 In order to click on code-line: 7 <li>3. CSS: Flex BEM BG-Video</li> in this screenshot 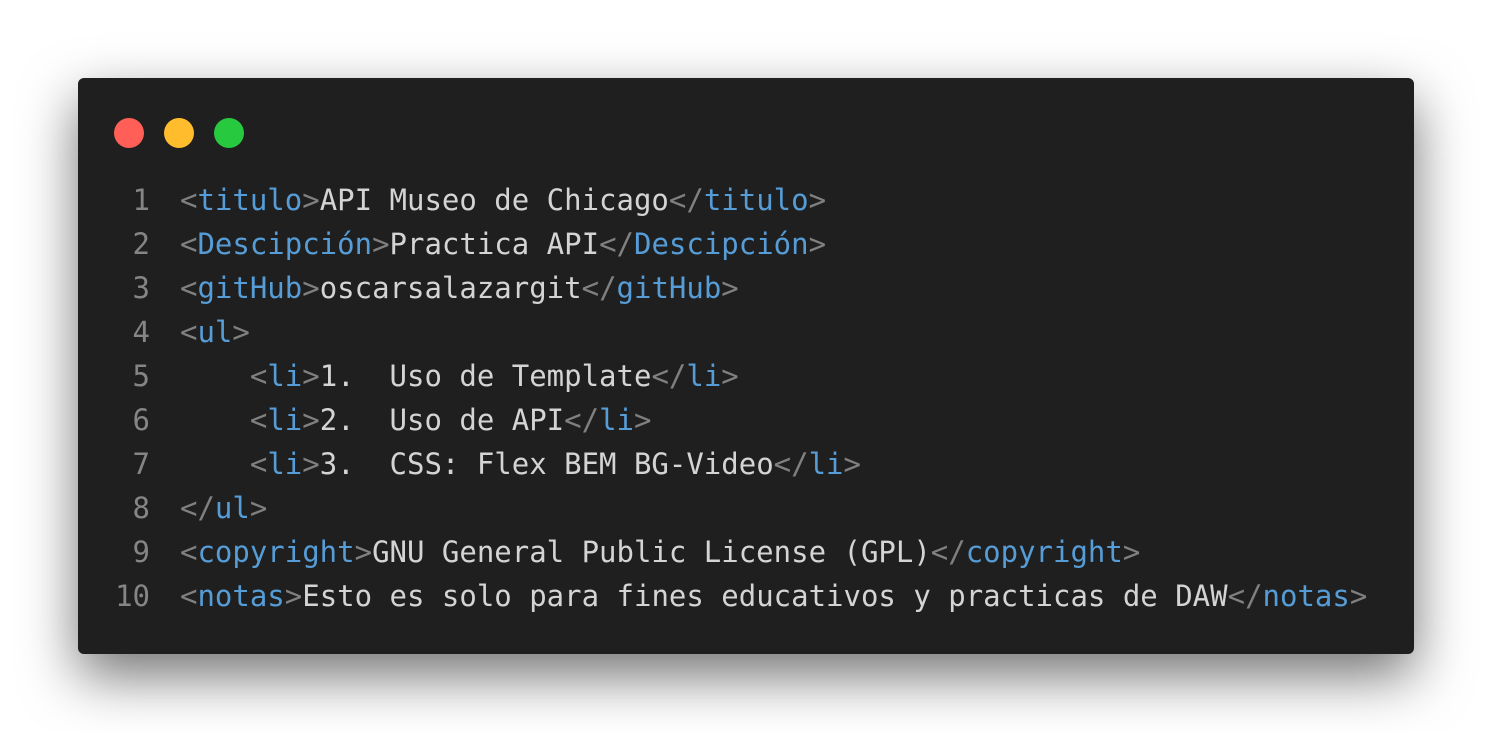, I will do `click(746, 464)`.